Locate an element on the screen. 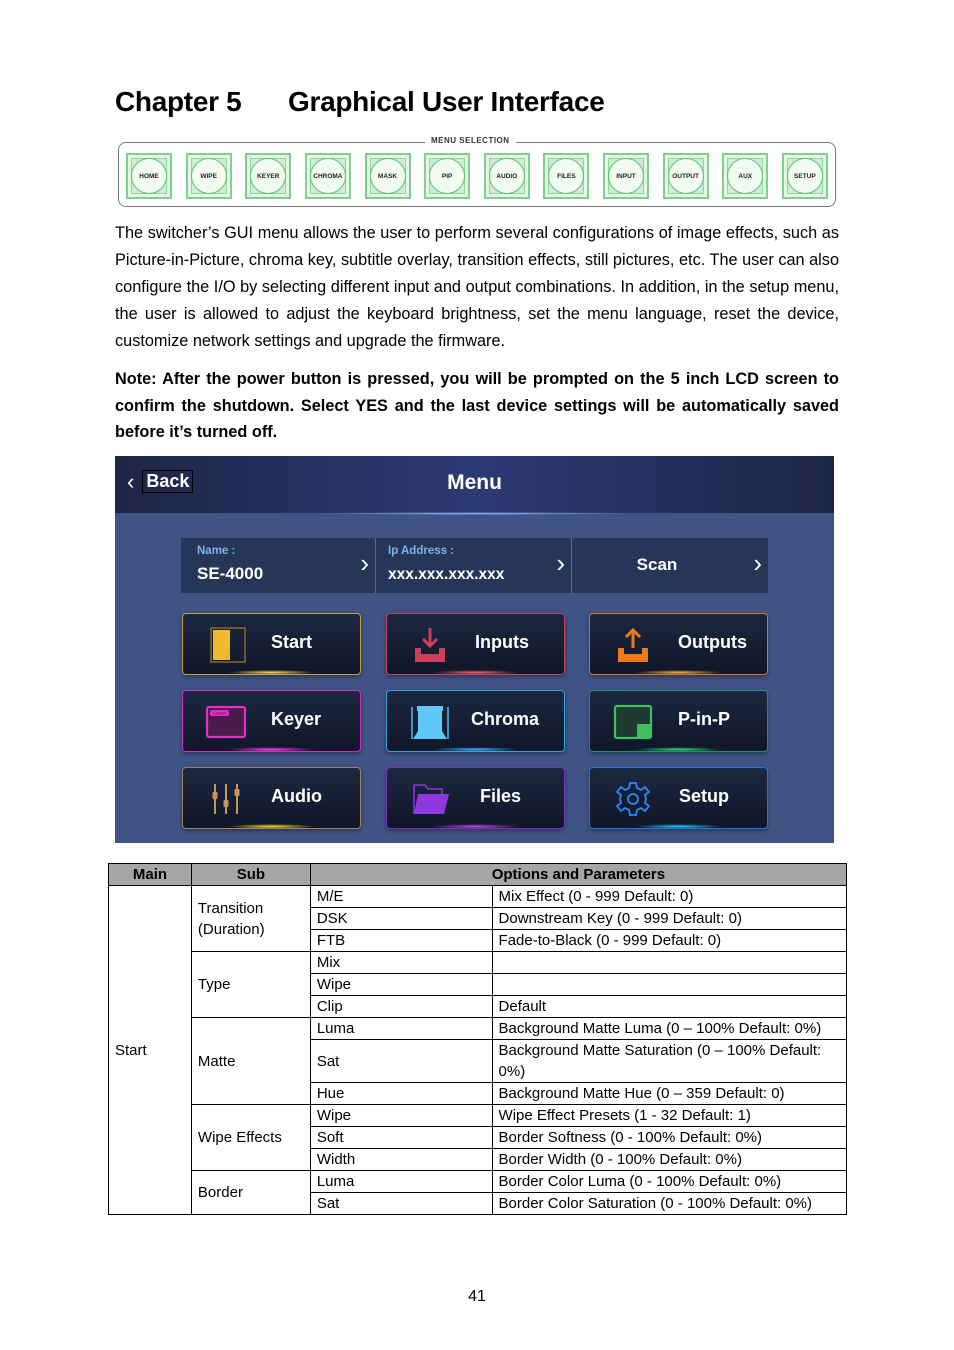 The image size is (954, 1350). main-cell: Start is located at coordinates (150, 1050).